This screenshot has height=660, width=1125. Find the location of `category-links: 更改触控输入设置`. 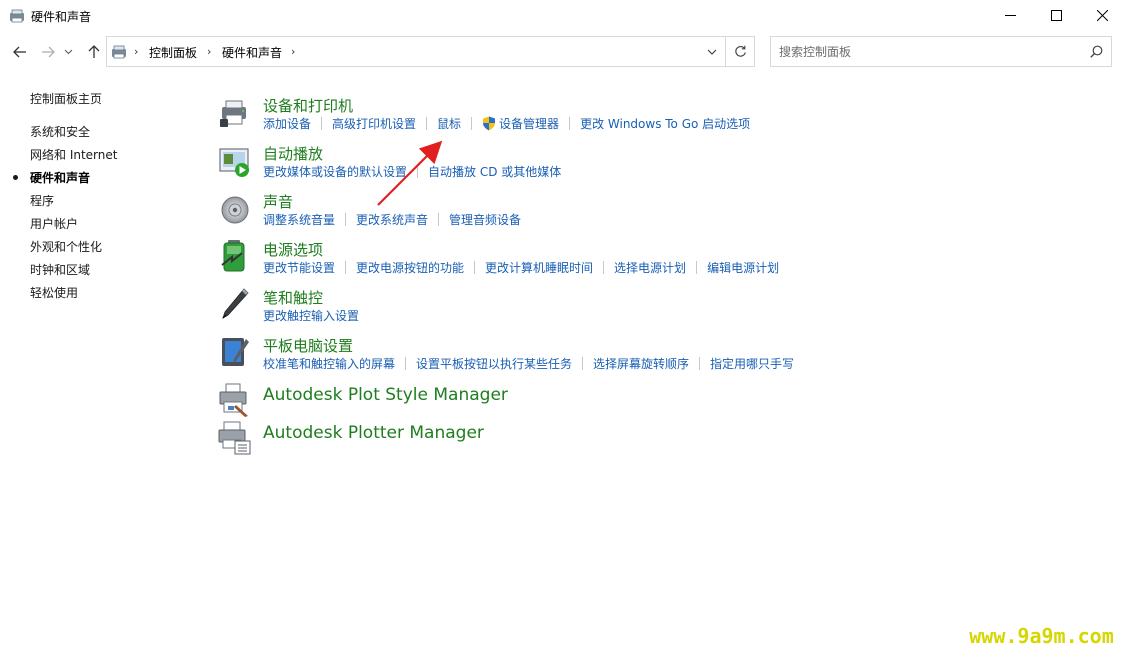

category-links: 更改触控输入设置 is located at coordinates (311, 315).